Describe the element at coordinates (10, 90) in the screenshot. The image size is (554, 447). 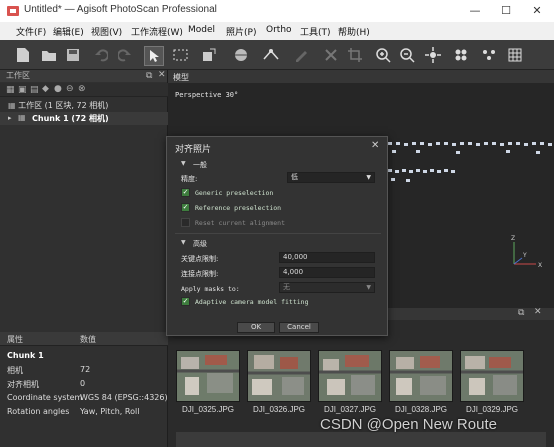
I see `add-chunk-icon: ▦` at that location.